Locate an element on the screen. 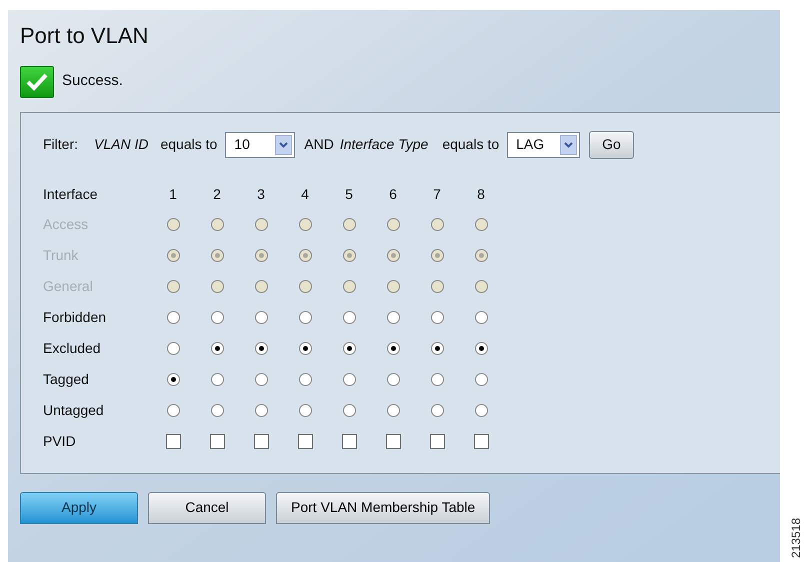 Image resolution: width=812 pixels, height=562 pixels. row-label: Excluded is located at coordinates (72, 348).